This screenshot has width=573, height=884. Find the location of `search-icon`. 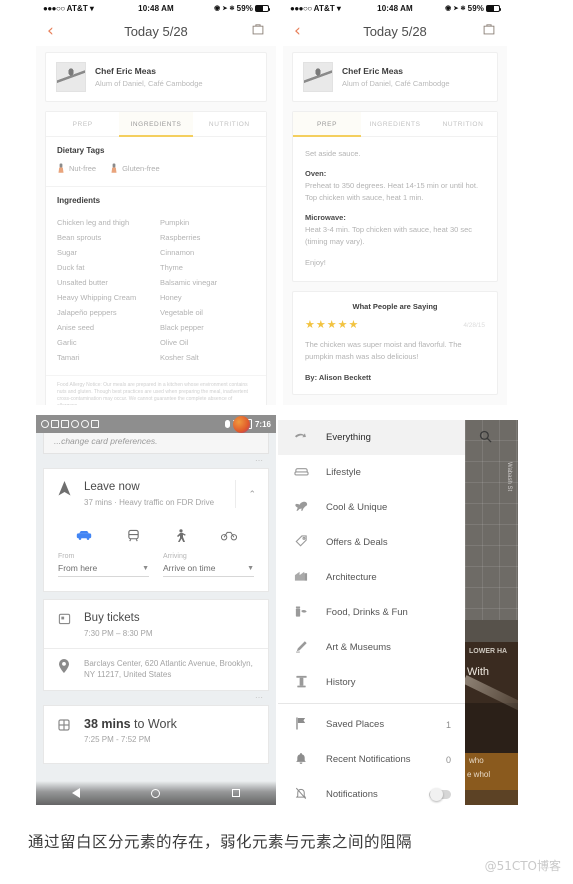

search-icon is located at coordinates (485, 438).